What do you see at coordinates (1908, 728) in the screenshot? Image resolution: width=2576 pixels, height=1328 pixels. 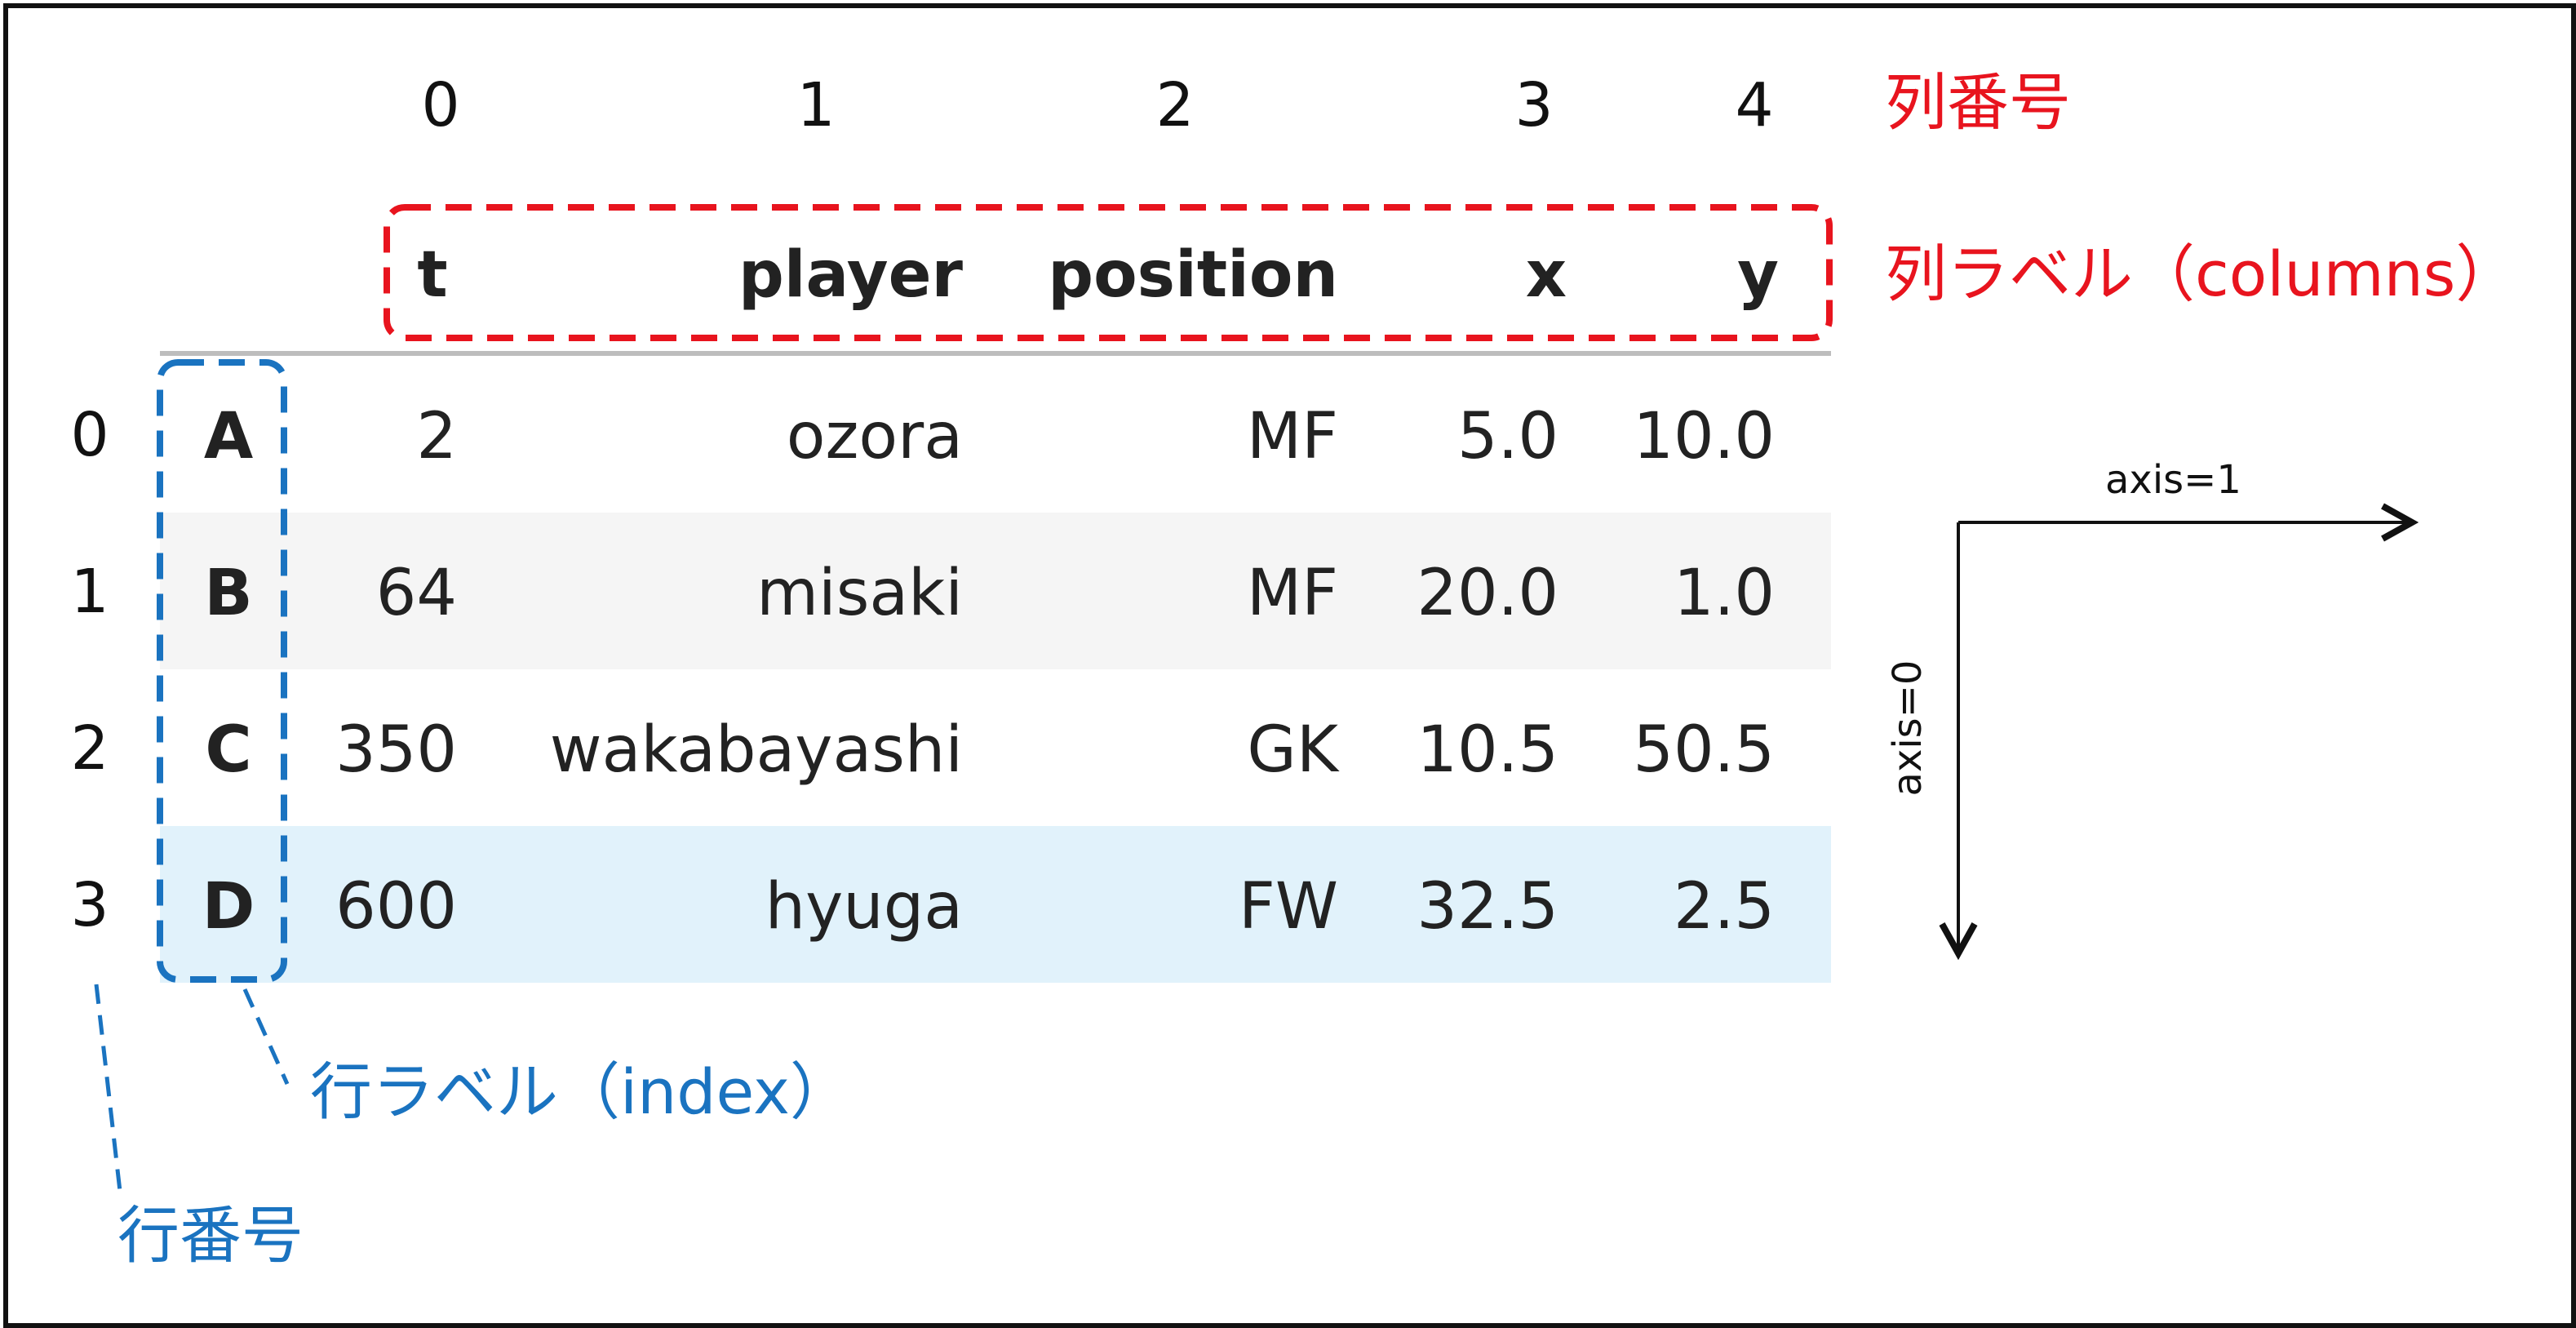 I see `axis0-label: axis=0` at bounding box center [1908, 728].